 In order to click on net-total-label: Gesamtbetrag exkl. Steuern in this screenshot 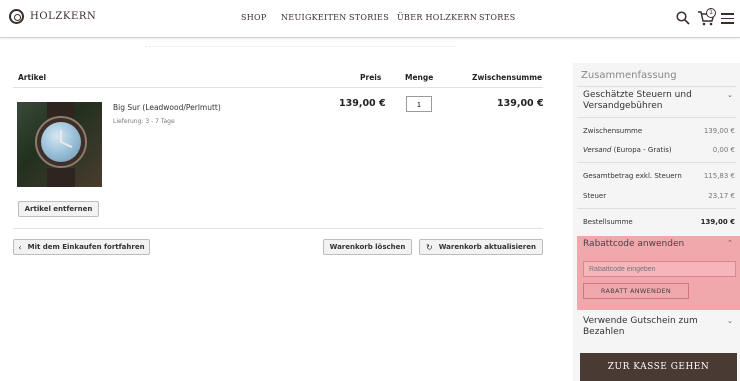, I will do `click(632, 176)`.